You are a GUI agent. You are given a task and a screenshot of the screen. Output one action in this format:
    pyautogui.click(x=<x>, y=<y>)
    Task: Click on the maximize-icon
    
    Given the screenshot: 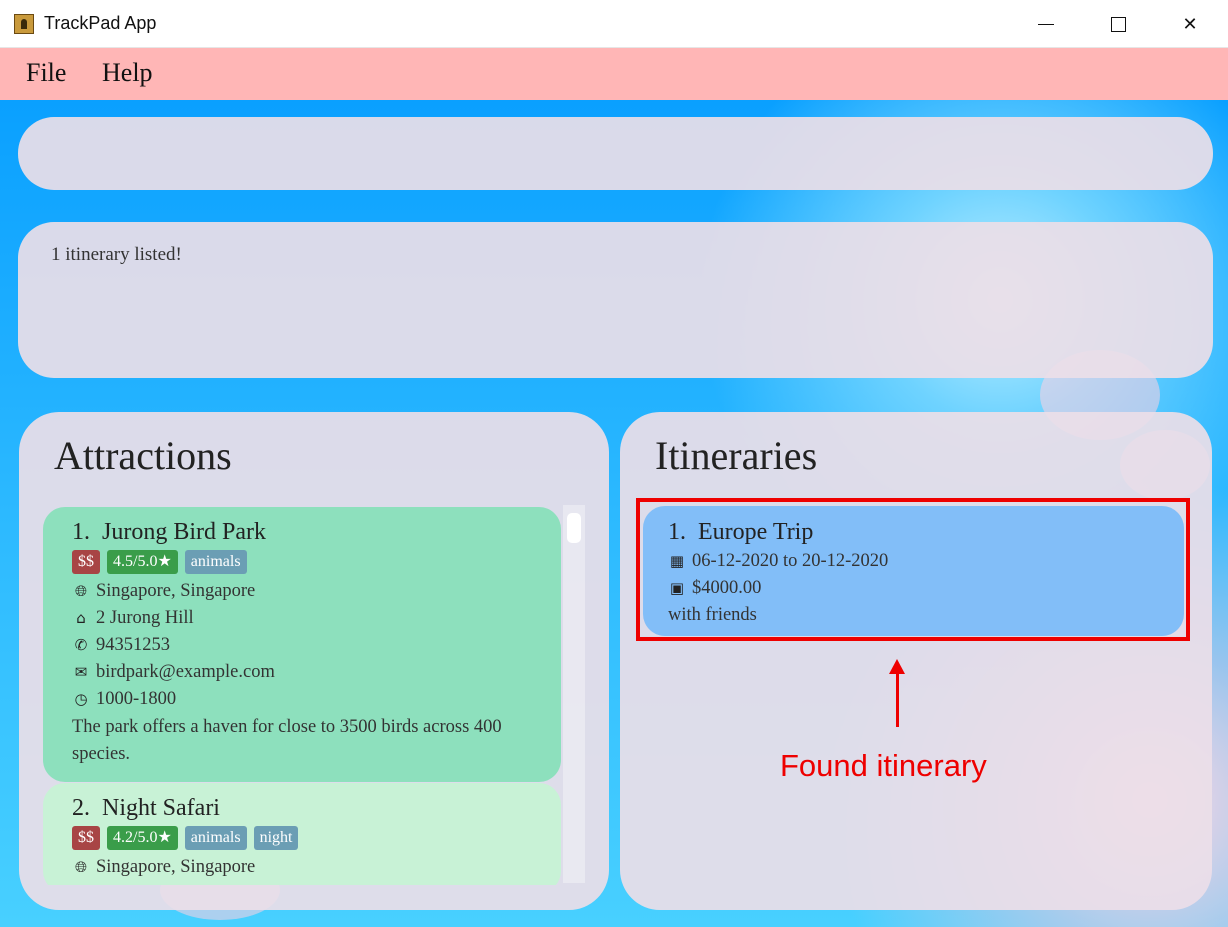 What is the action you would take?
    pyautogui.click(x=1118, y=24)
    